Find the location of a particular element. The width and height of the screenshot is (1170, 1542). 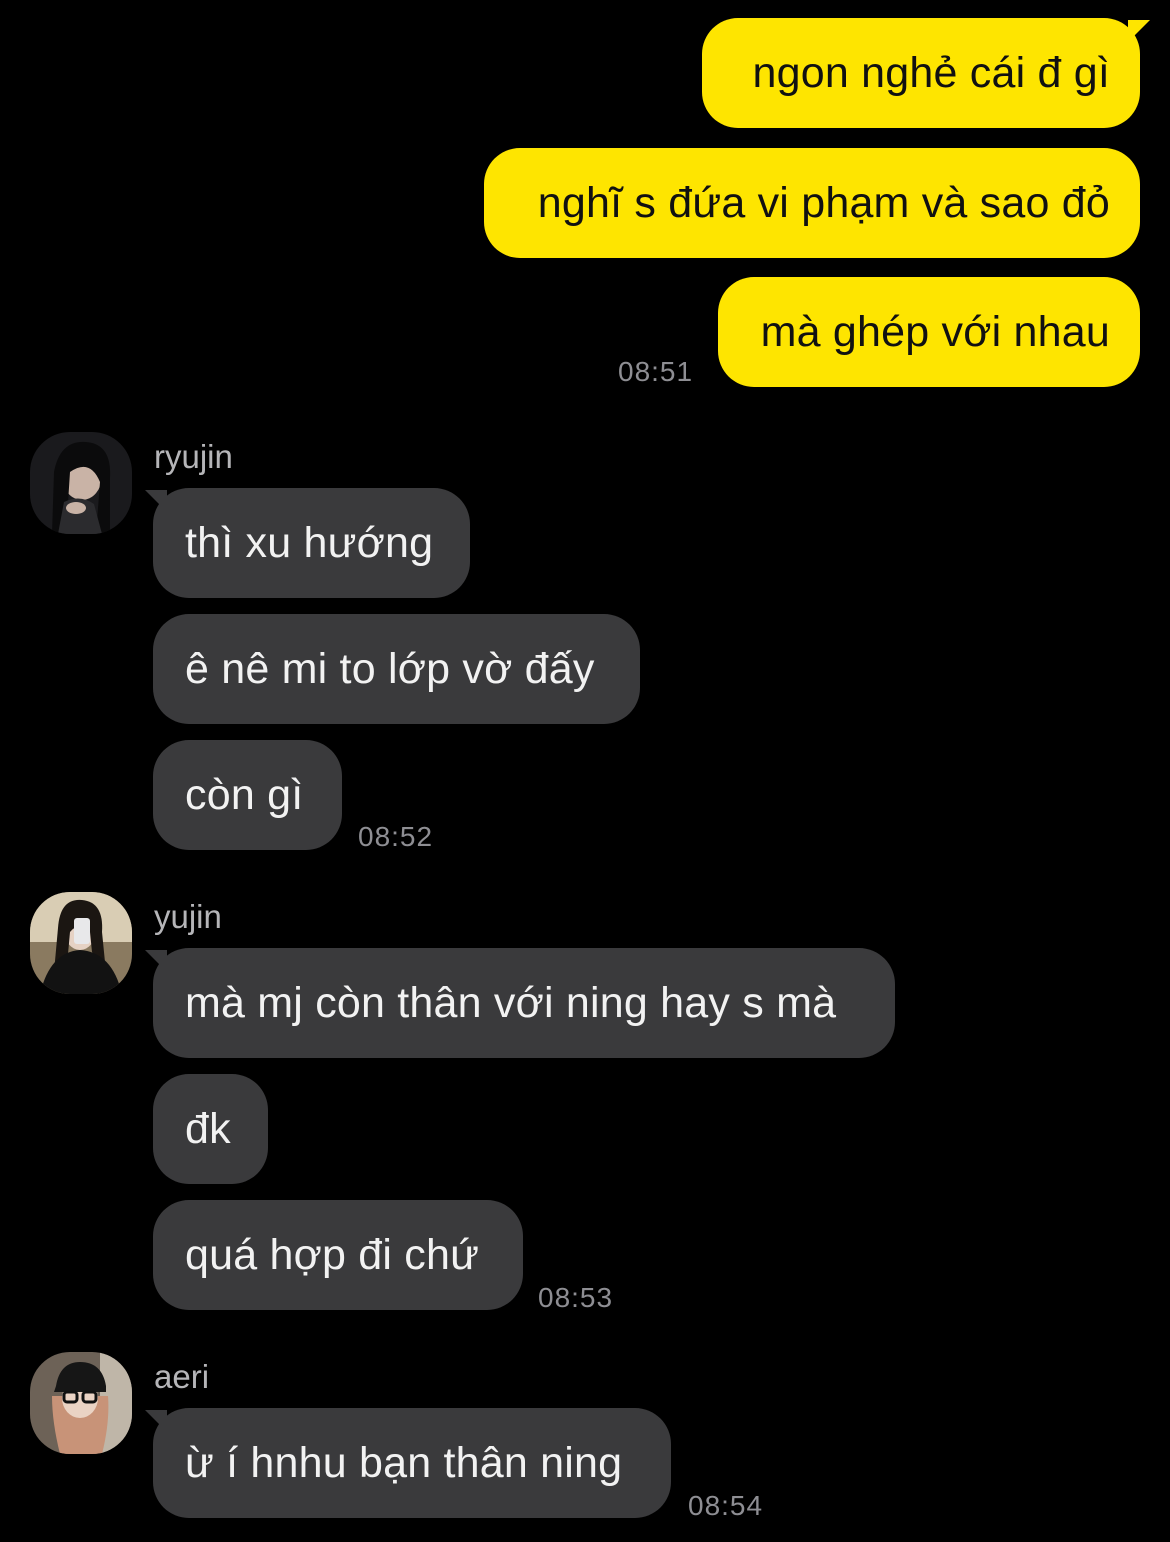

message-timestamp: 08:53 is located at coordinates (576, 1297).